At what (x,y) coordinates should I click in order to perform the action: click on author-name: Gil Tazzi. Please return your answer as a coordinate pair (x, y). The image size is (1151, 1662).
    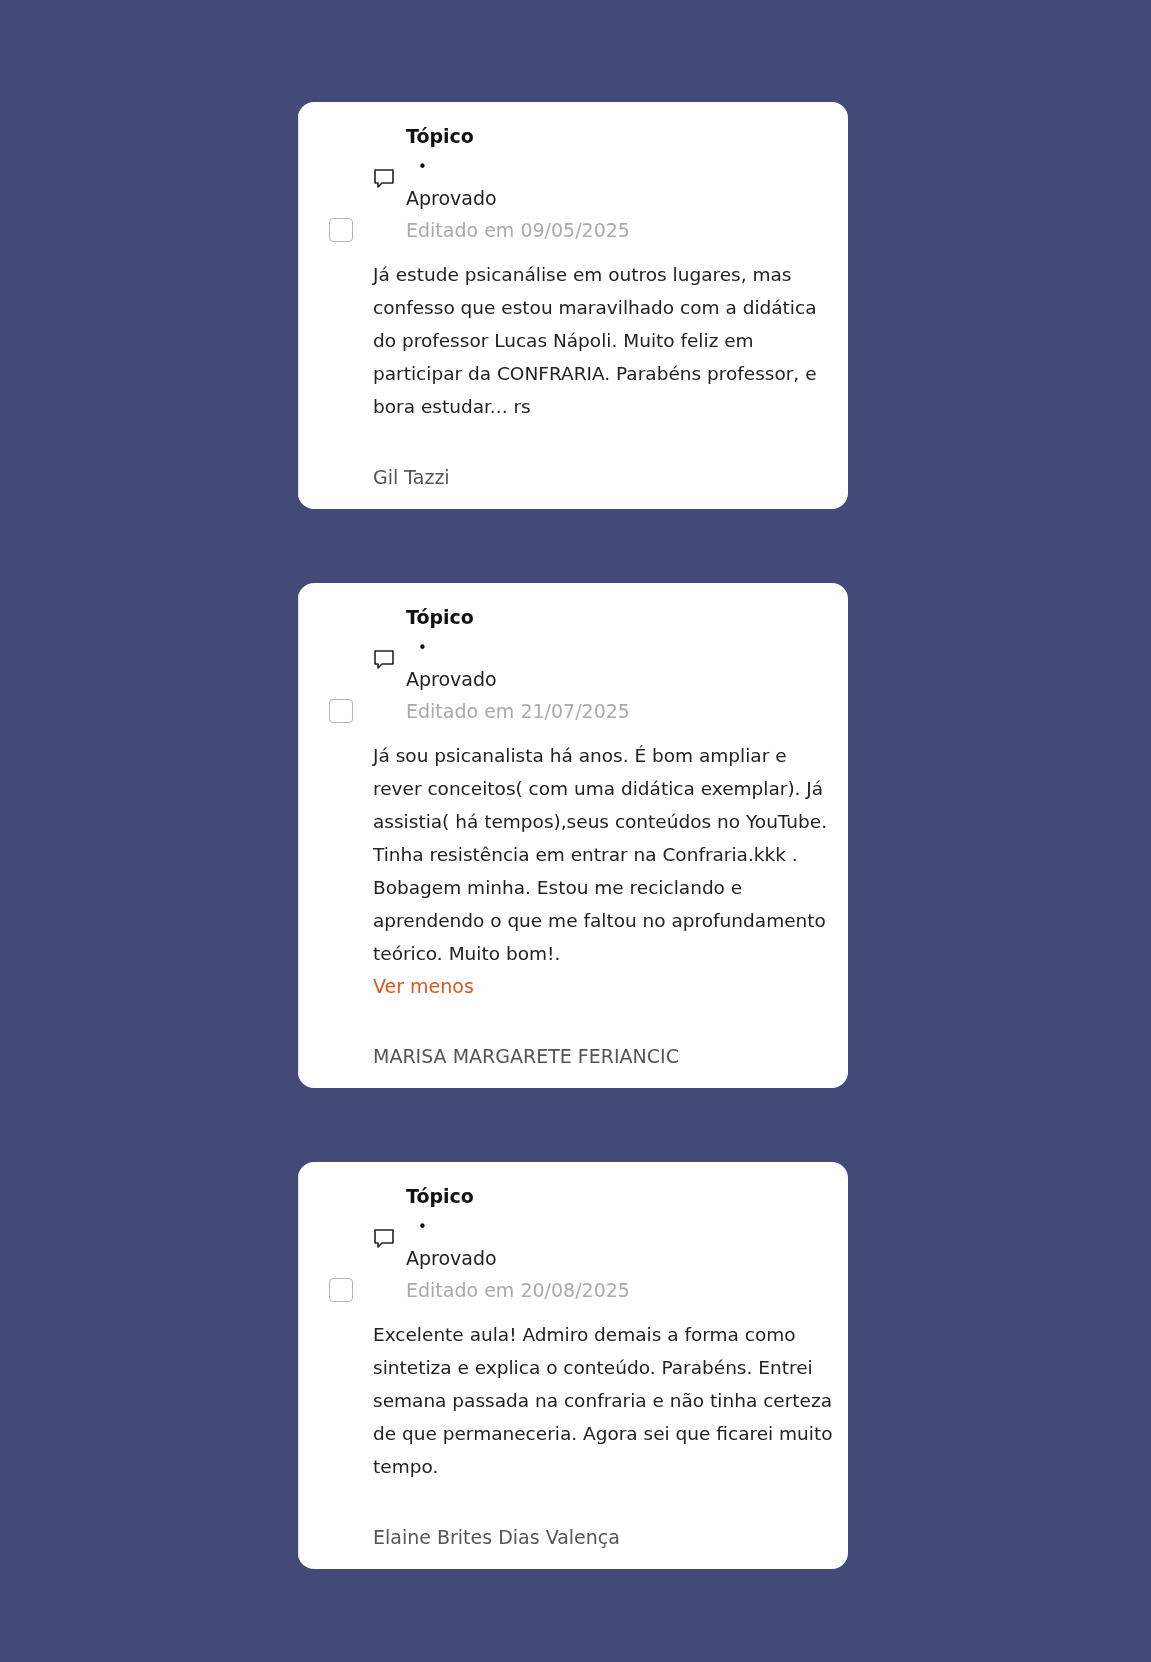
    Looking at the image, I should click on (411, 477).